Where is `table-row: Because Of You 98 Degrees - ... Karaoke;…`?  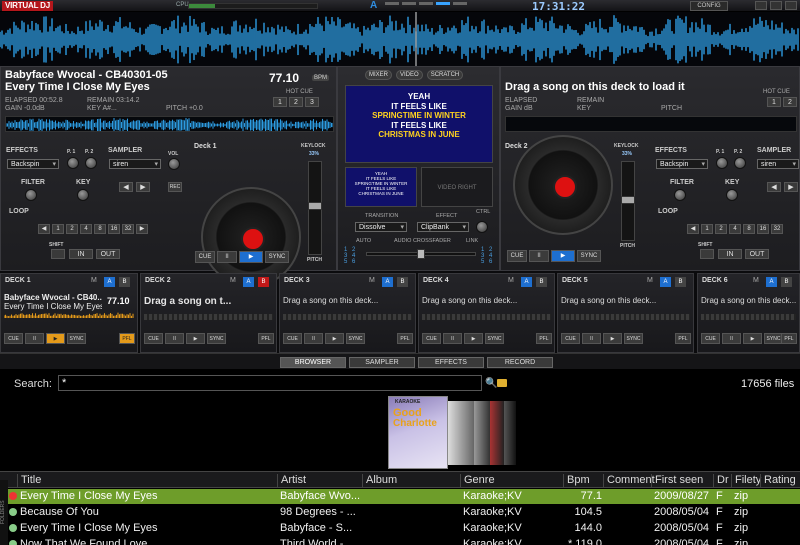 table-row: Because Of You 98 Degrees - ... Karaoke;… is located at coordinates (400, 512).